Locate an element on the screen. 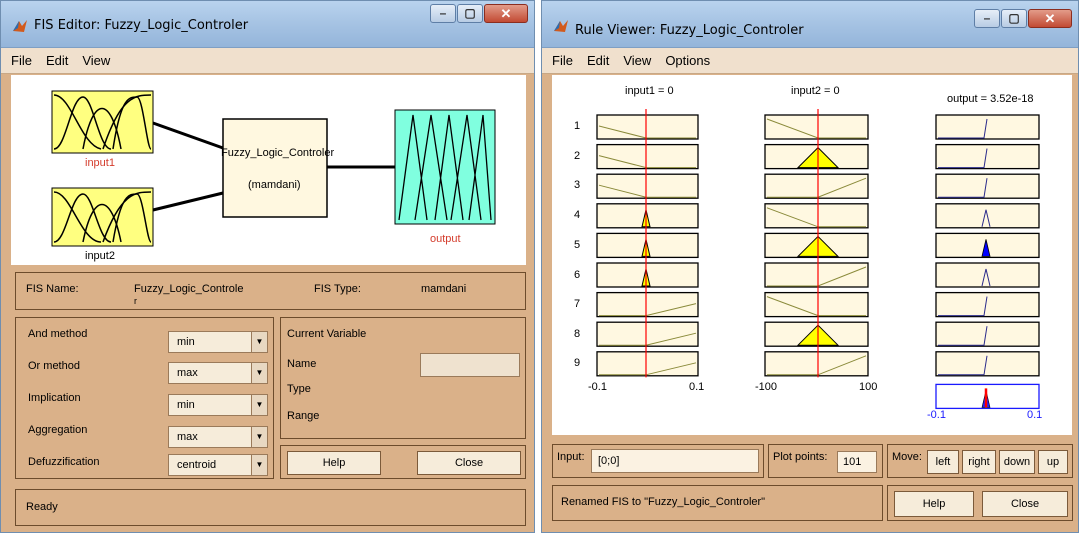 Image resolution: width=1079 pixels, height=533 pixels. output-axis-max: 0.1 is located at coordinates (1035, 415).